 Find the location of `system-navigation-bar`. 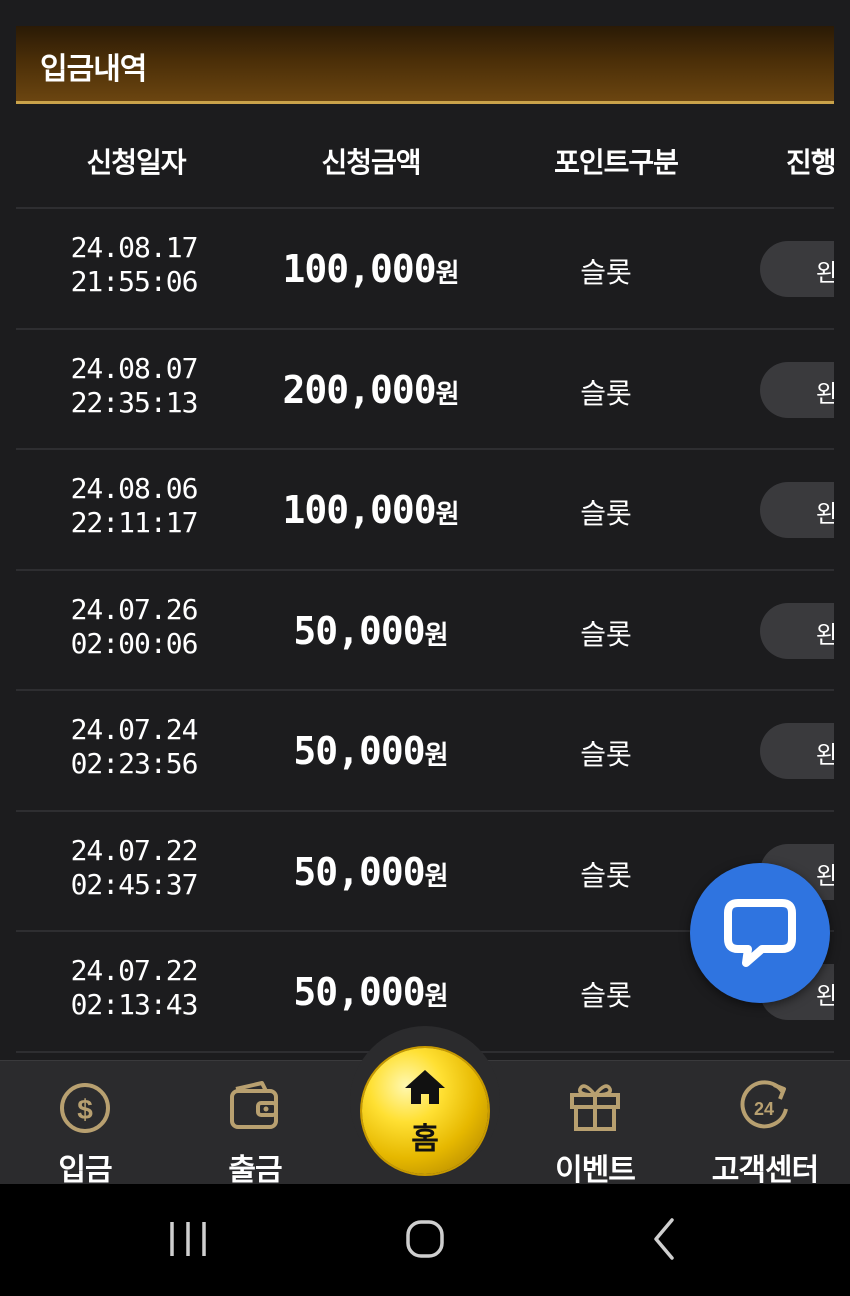

system-navigation-bar is located at coordinates (425, 1240).